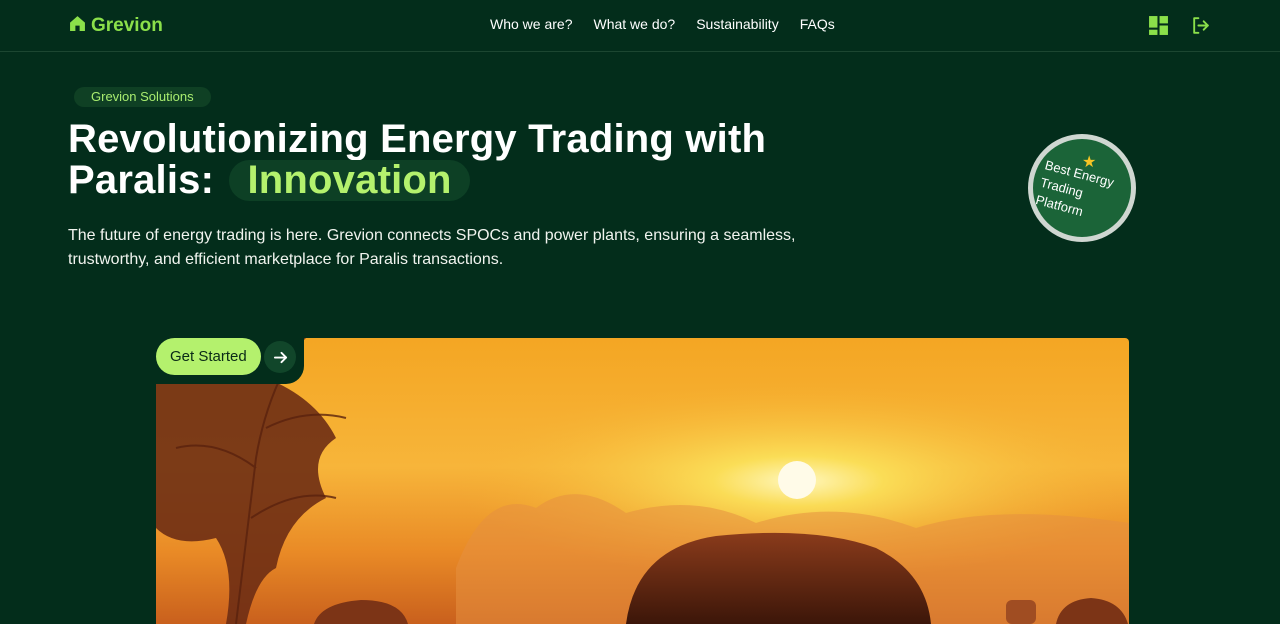  What do you see at coordinates (77, 26) in the screenshot?
I see `home-icon` at bounding box center [77, 26].